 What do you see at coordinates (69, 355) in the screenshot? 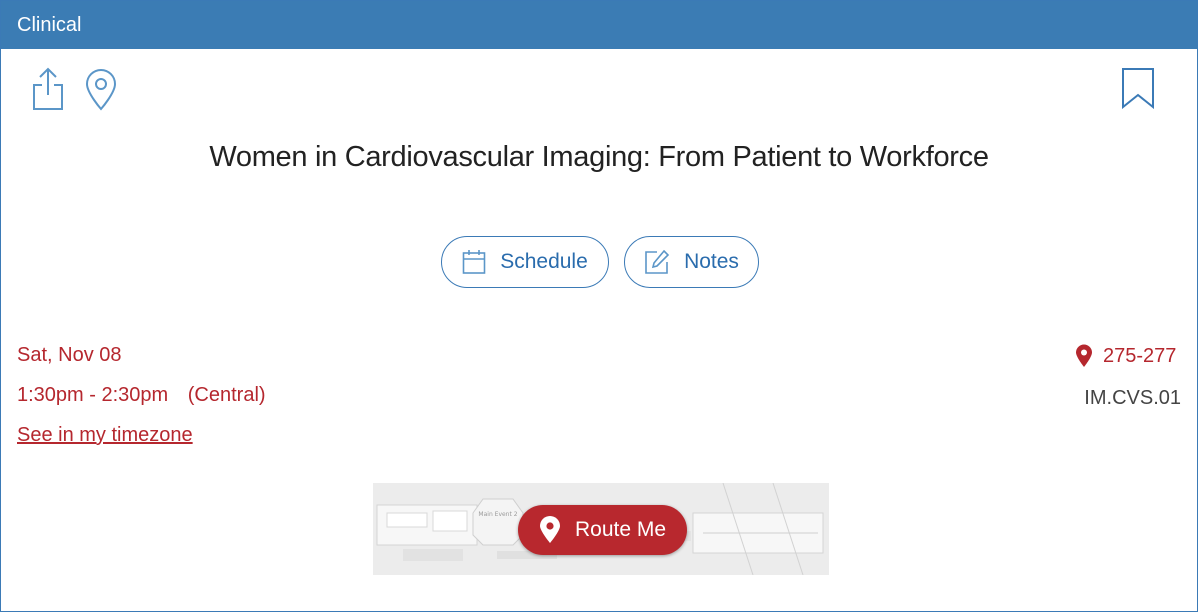
I see `session-date: Sat, Nov 08` at bounding box center [69, 355].